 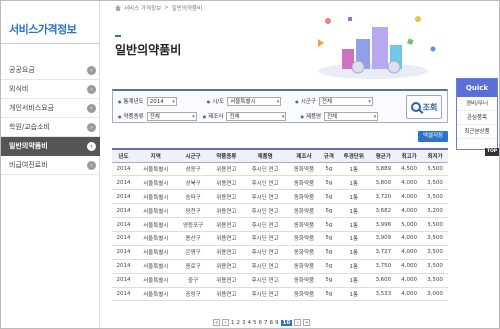 I want to click on brand-divider, so click(x=50, y=43).